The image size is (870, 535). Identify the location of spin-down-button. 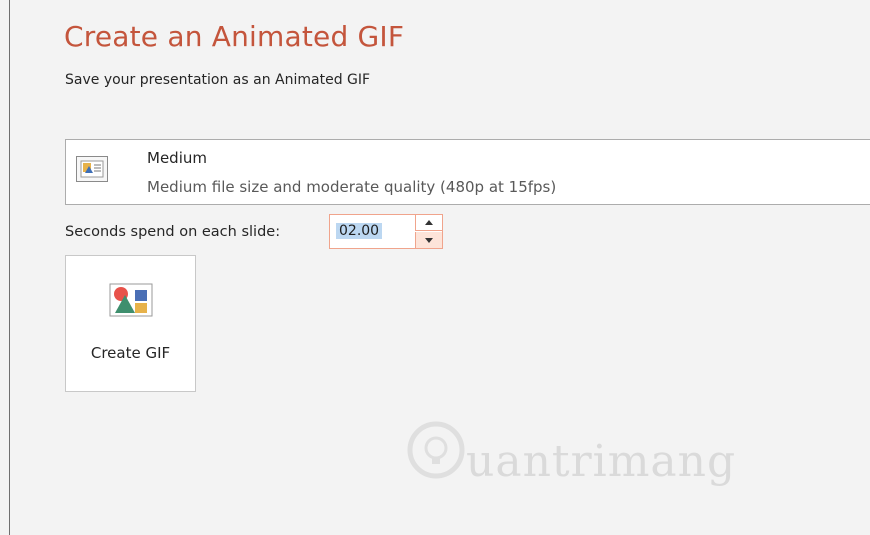
(428, 240).